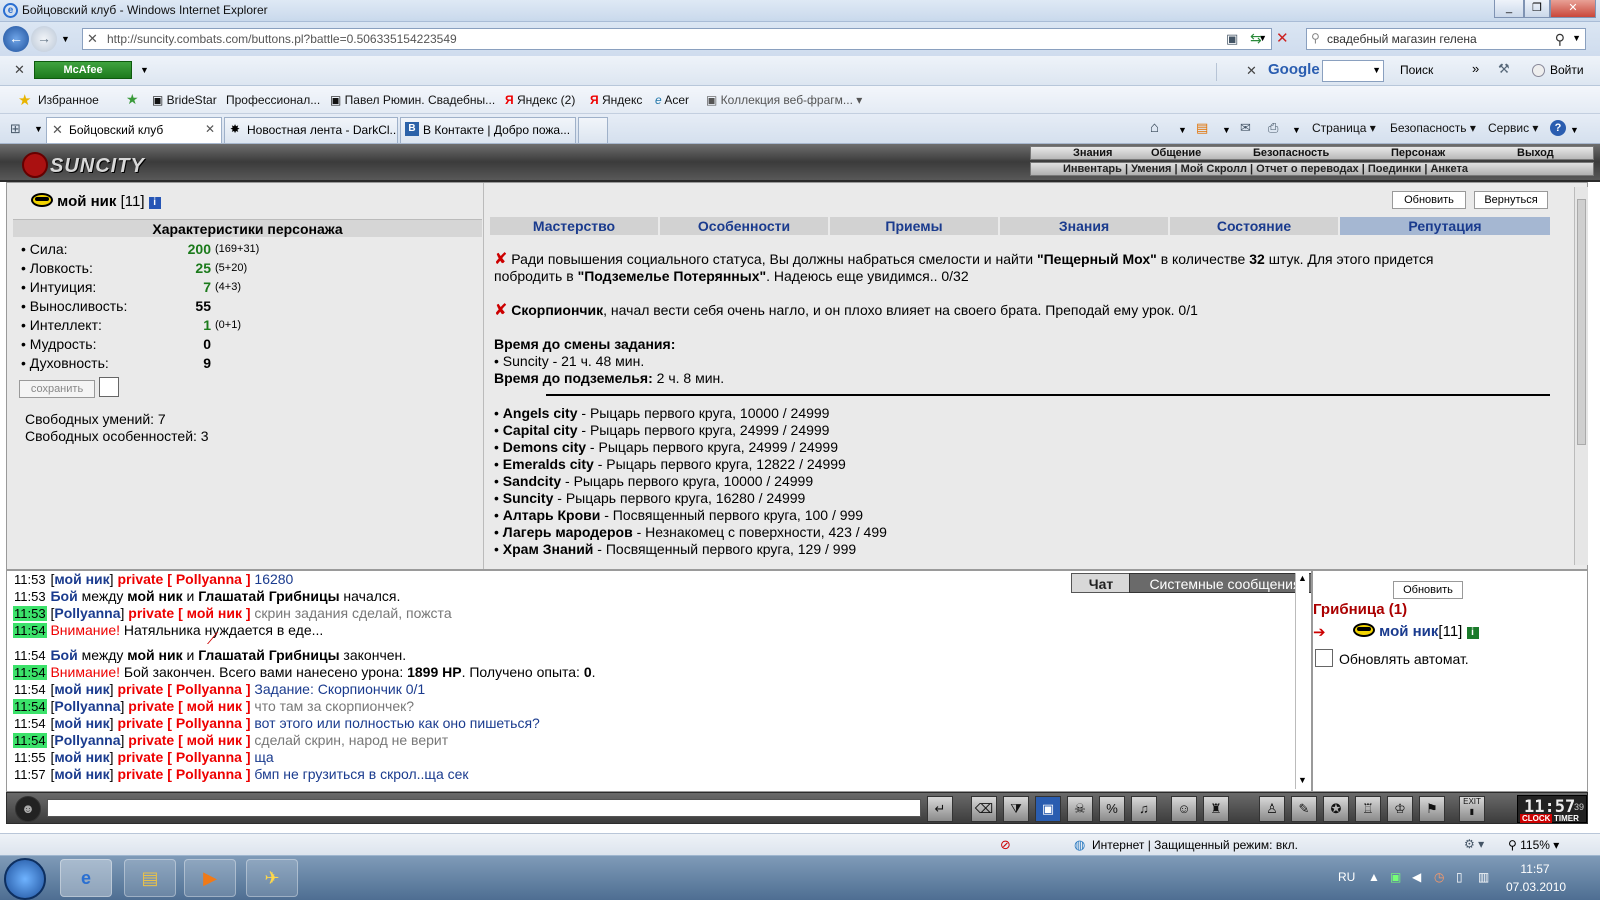 This screenshot has height=900, width=1600. Describe the element at coordinates (143, 757) in the screenshot. I see `chat-line: 11:55 [мой ник] private [ Pollyanna ] ща` at that location.